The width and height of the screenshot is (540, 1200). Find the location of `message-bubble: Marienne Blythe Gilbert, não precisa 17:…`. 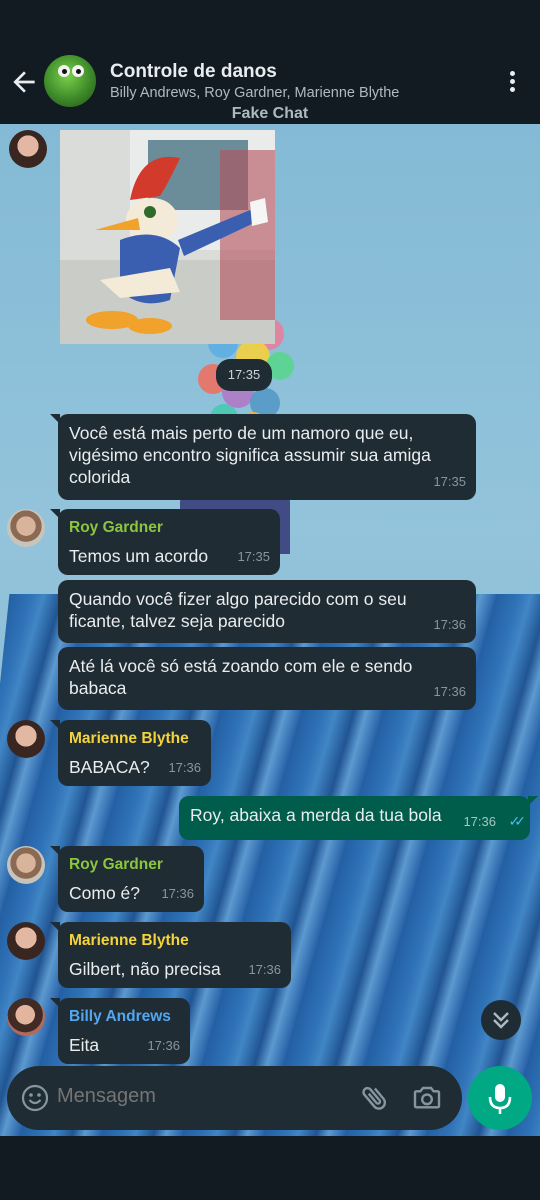

message-bubble: Marienne Blythe Gilbert, não precisa 17:… is located at coordinates (170, 955).